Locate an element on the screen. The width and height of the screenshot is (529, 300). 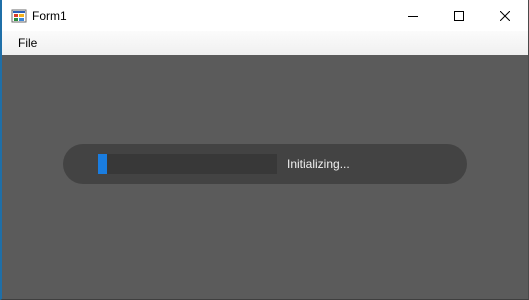
progress-track is located at coordinates (187, 164).